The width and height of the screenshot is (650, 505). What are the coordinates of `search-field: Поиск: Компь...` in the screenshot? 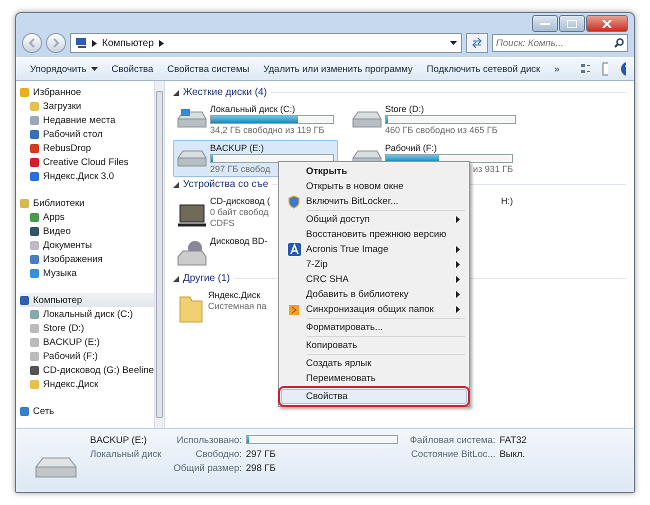 It's located at (560, 43).